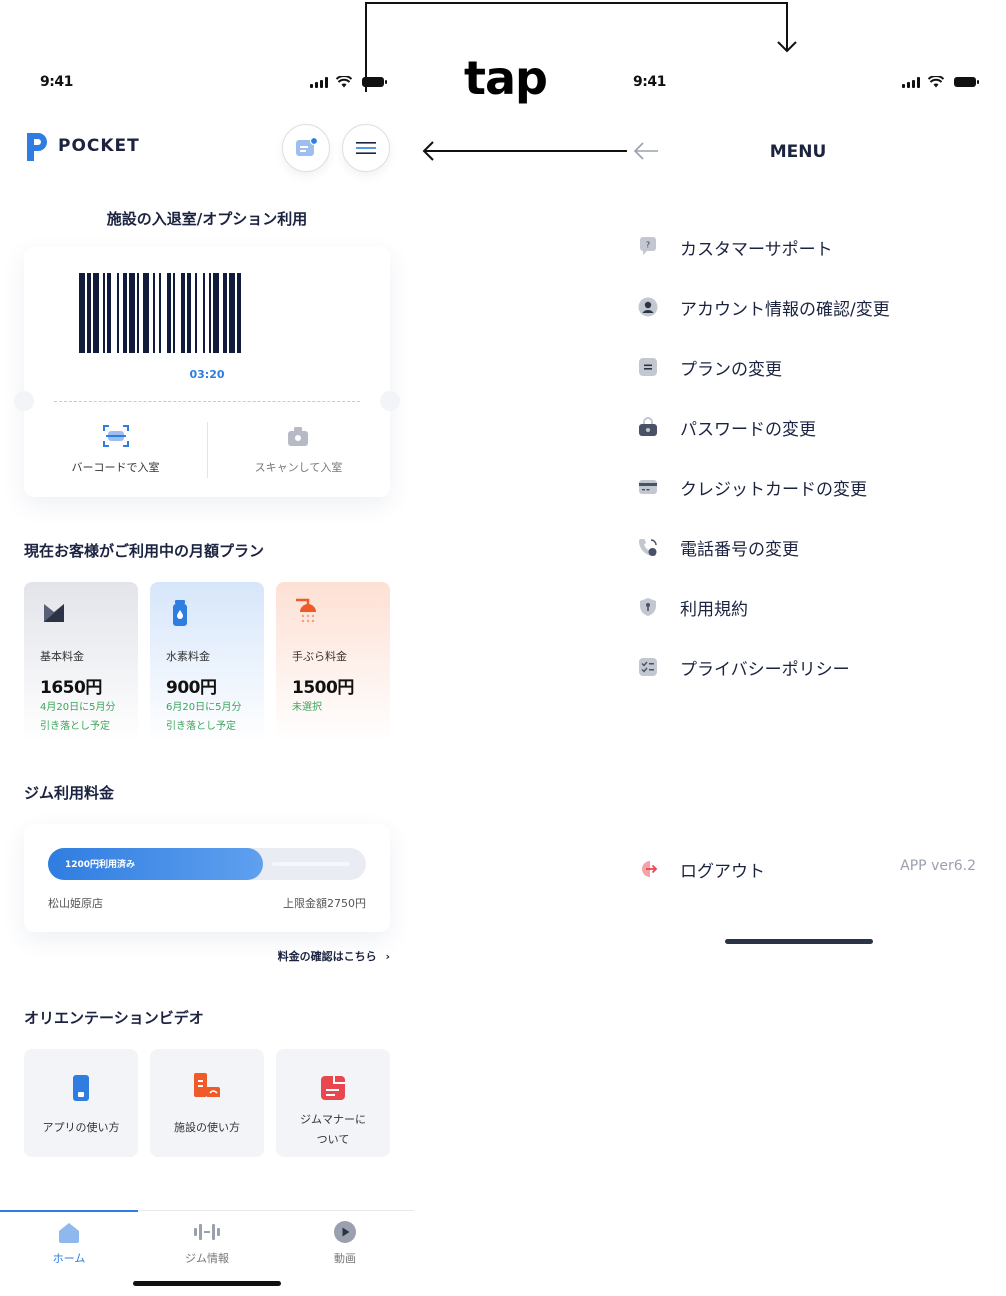  I want to click on plan-price: 1500円, so click(323, 688).